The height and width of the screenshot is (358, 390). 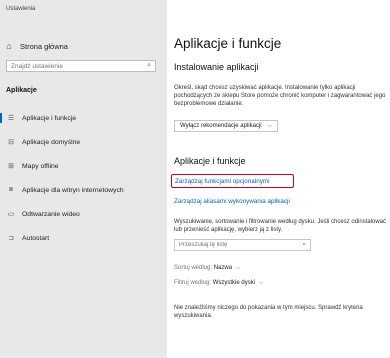 What do you see at coordinates (228, 43) in the screenshot?
I see `page-title: Aplikacje i funkcje` at bounding box center [228, 43].